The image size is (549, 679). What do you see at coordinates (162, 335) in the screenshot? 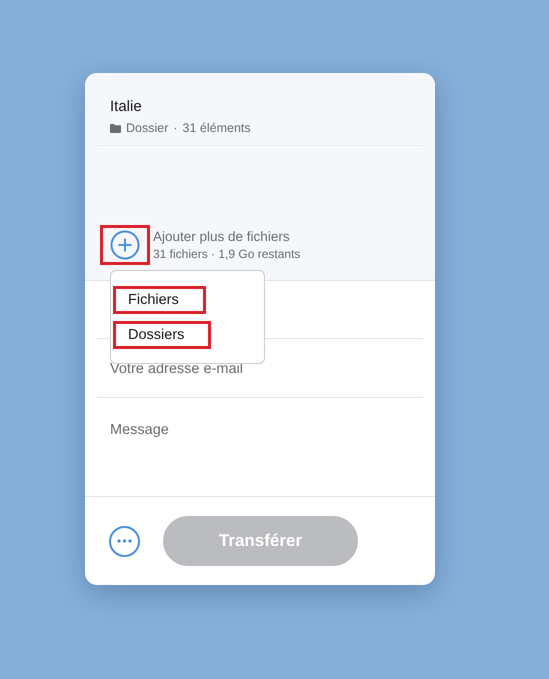
I see `menu-item: Dossiers` at bounding box center [162, 335].